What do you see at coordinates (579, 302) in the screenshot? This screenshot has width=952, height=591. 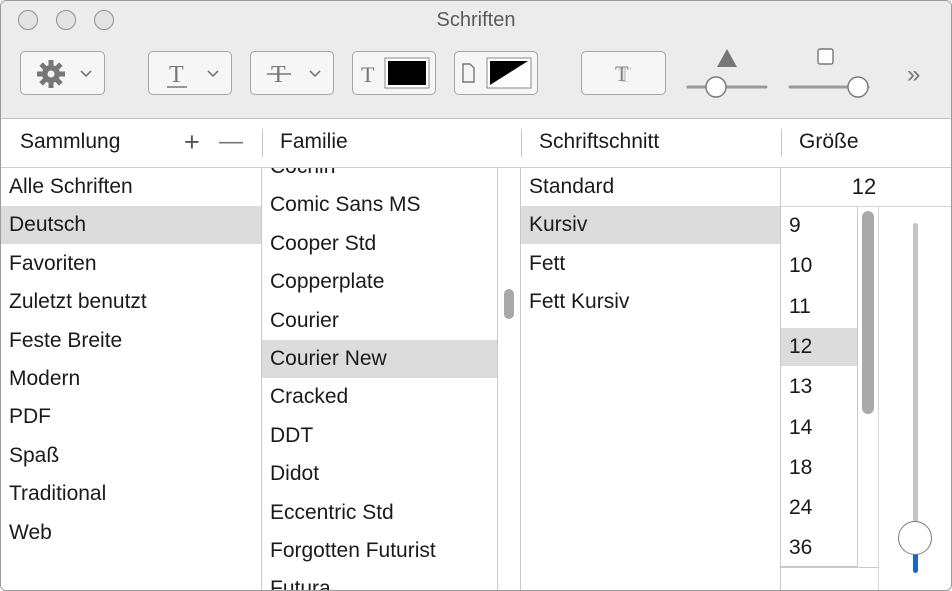 I see `typeface-item-label: Fett Kursiv` at bounding box center [579, 302].